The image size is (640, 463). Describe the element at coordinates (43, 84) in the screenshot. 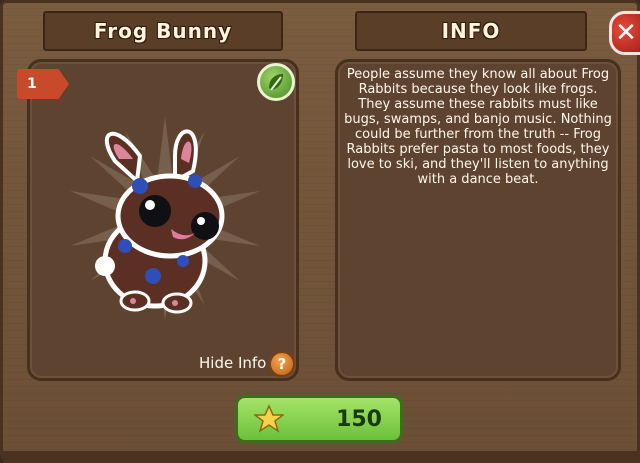

I see `level-tab: 1` at that location.